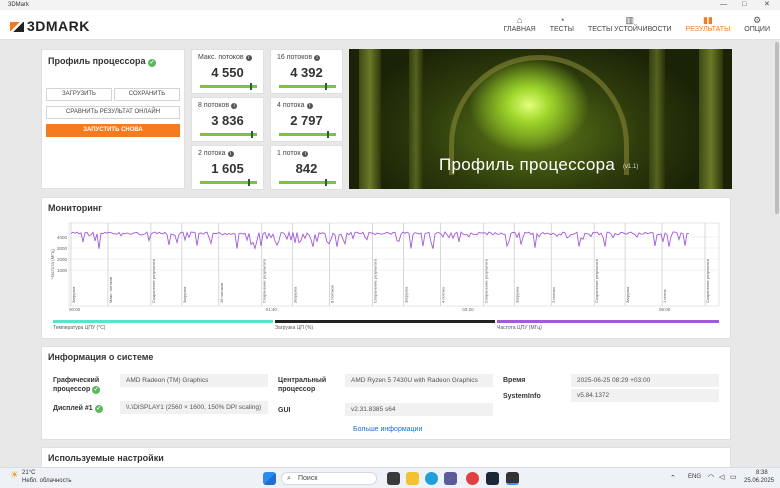 The height and width of the screenshot is (488, 780). Describe the element at coordinates (673, 478) in the screenshot. I see `tray-chevron-icon: ⌃` at that location.